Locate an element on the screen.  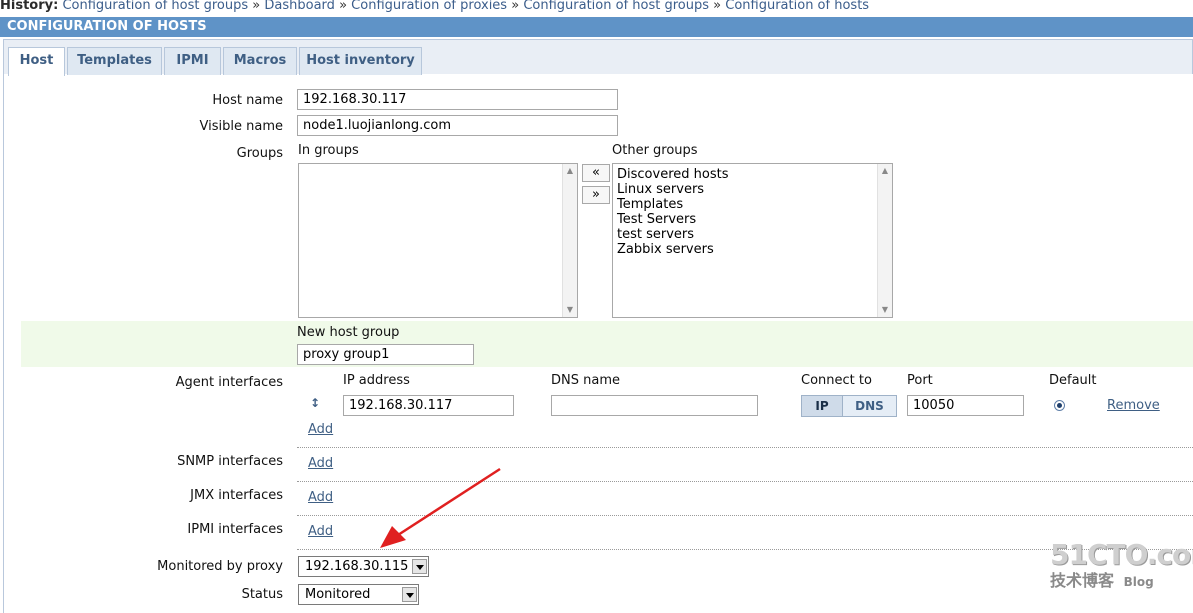
move-left-button: « is located at coordinates (596, 173).